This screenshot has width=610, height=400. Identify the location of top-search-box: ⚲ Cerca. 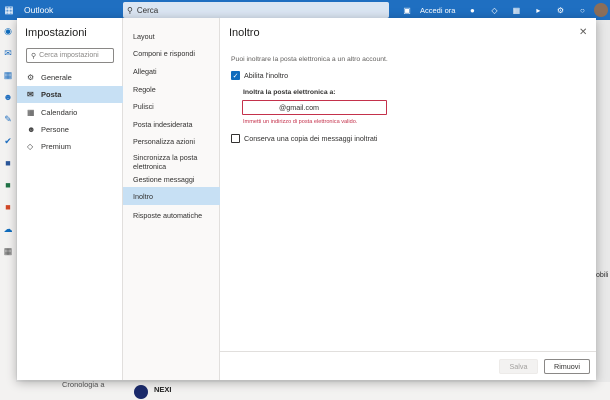
(256, 10).